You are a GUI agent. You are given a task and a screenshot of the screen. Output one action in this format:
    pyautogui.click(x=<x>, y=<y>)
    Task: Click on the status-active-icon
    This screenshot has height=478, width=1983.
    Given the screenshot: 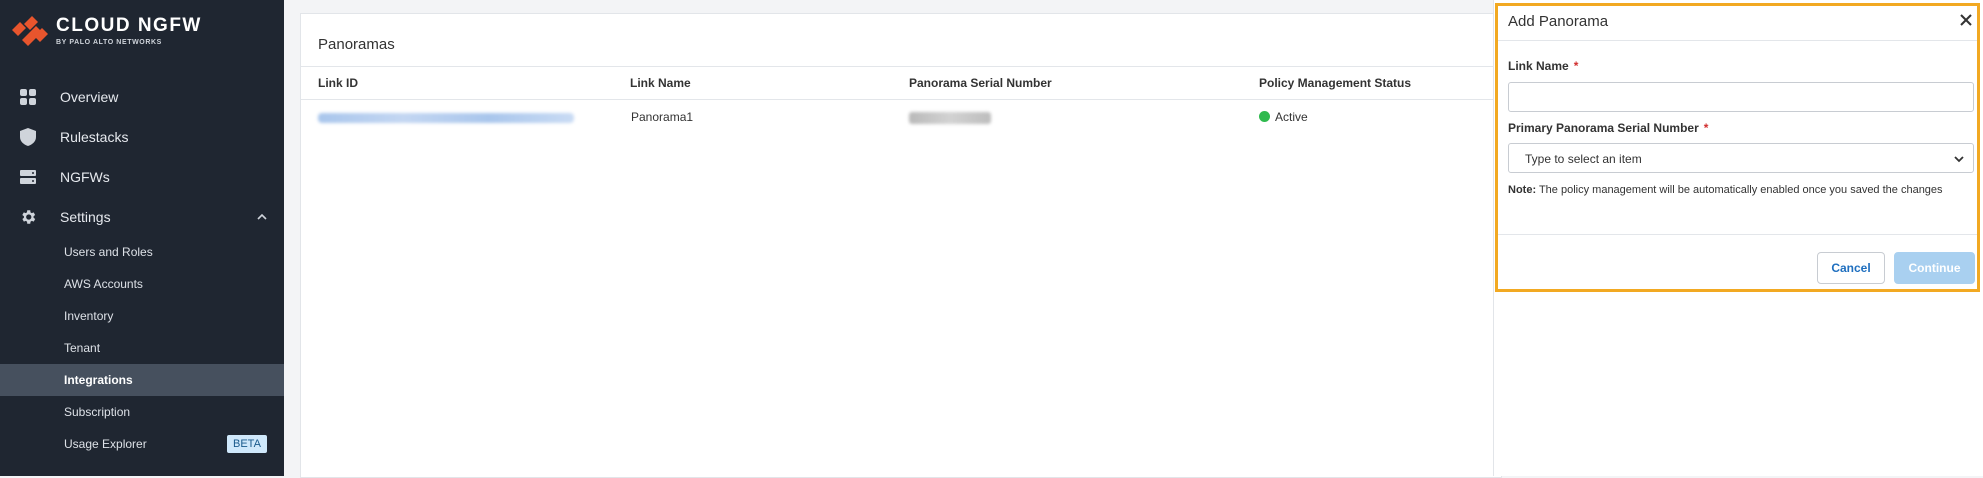 What is the action you would take?
    pyautogui.click(x=1264, y=116)
    